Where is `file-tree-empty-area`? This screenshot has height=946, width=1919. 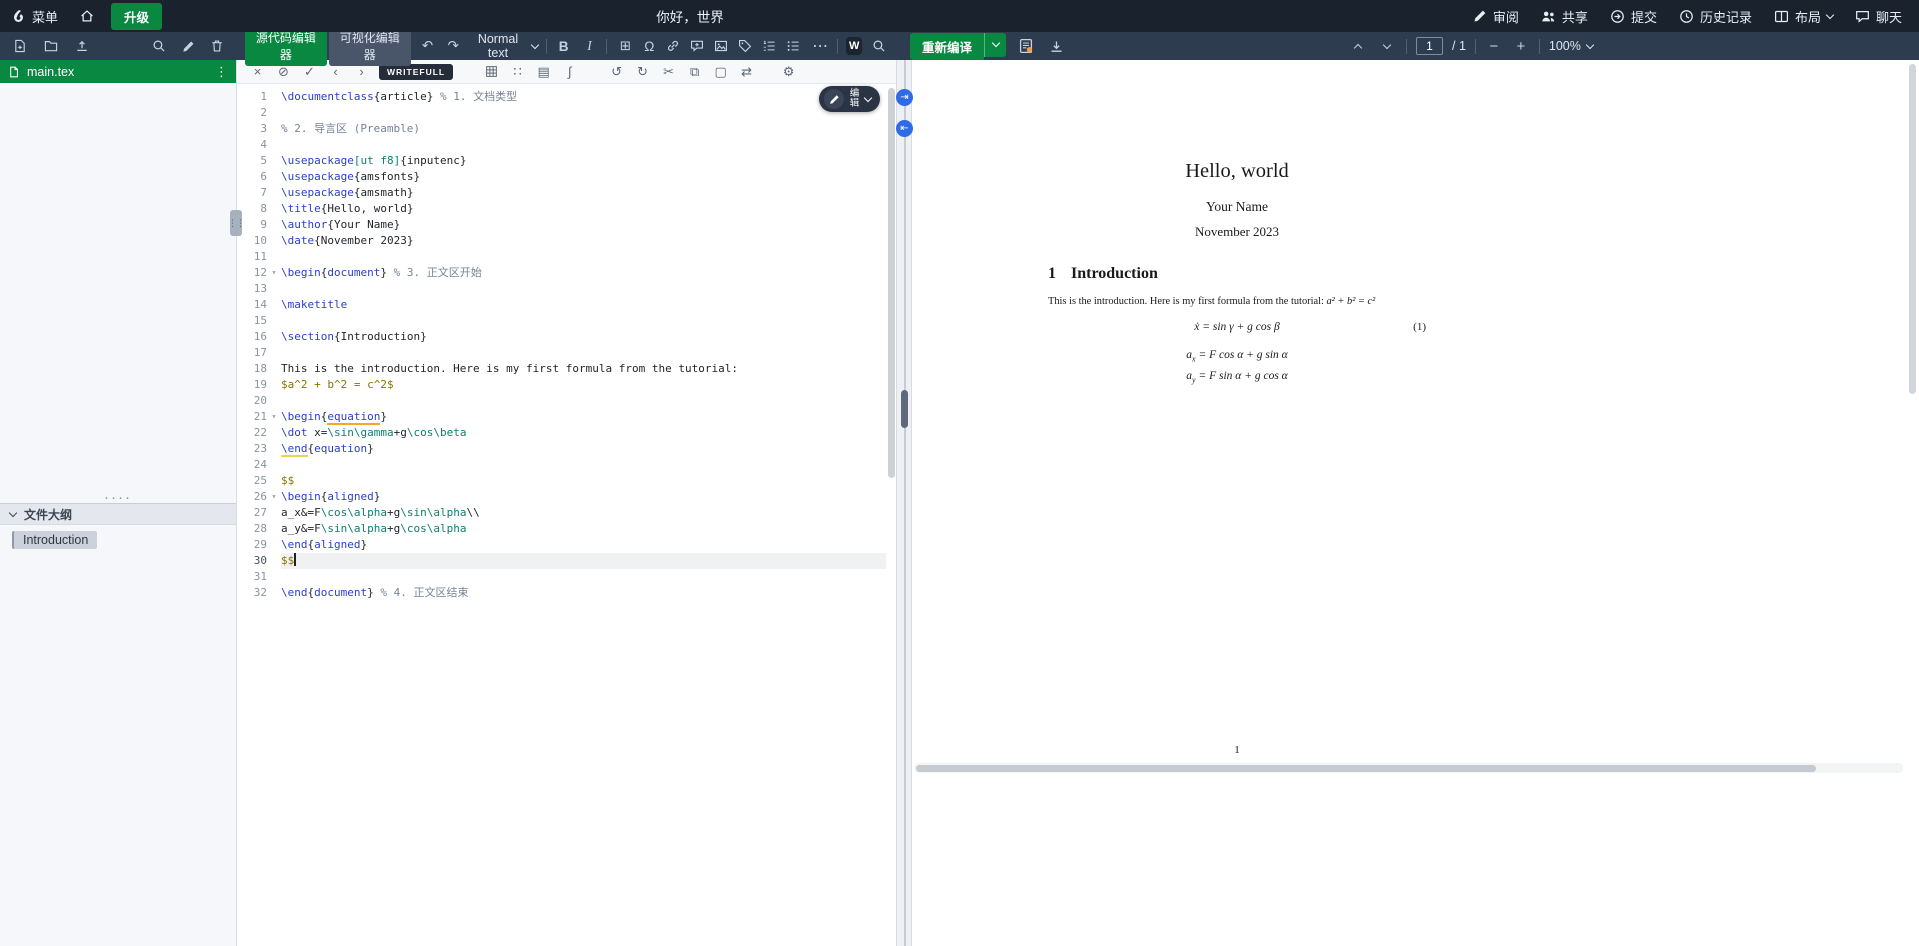
file-tree-empty-area is located at coordinates (118, 287).